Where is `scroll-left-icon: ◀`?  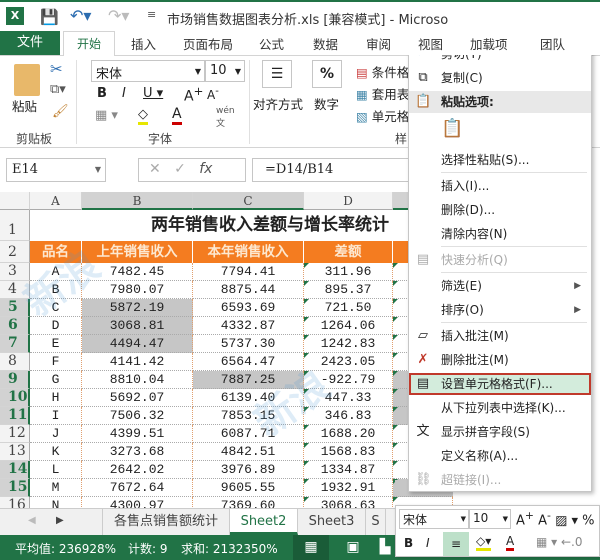 scroll-left-icon: ◀ is located at coordinates (32, 520).